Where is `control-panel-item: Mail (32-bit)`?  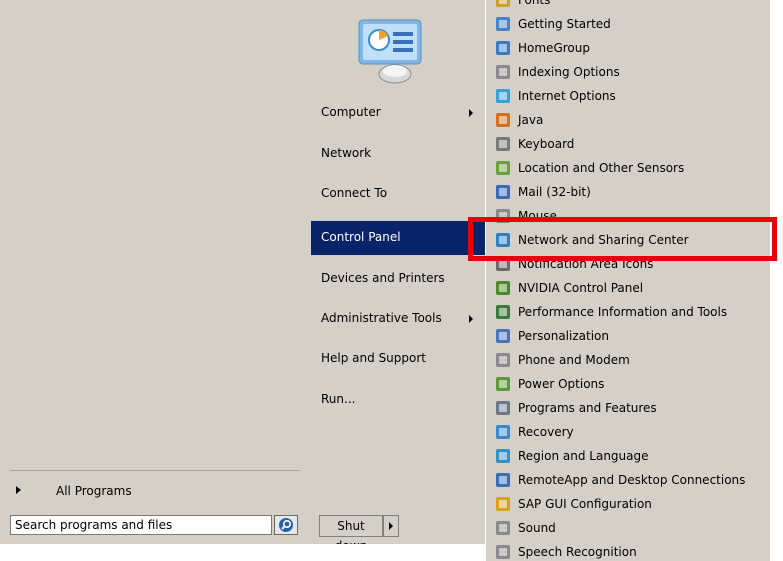
control-panel-item: Mail (32-bit) is located at coordinates (628, 192).